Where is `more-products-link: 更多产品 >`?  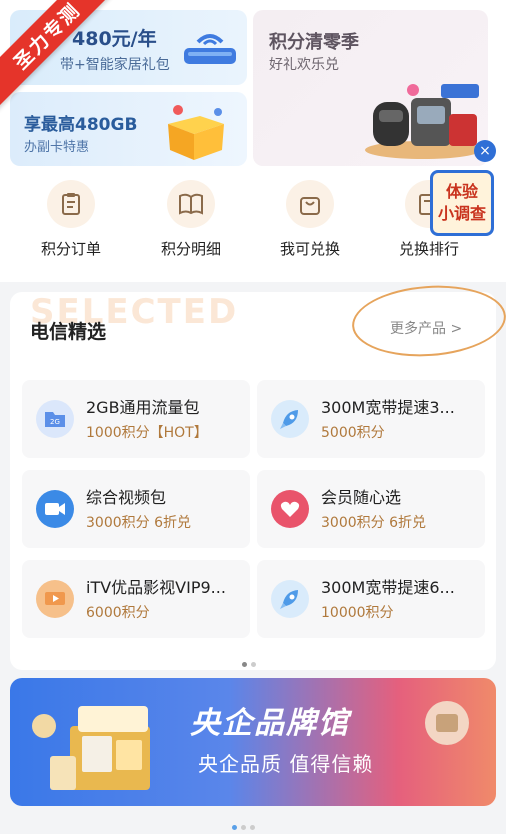
more-products-link: 更多产品 > is located at coordinates (426, 328).